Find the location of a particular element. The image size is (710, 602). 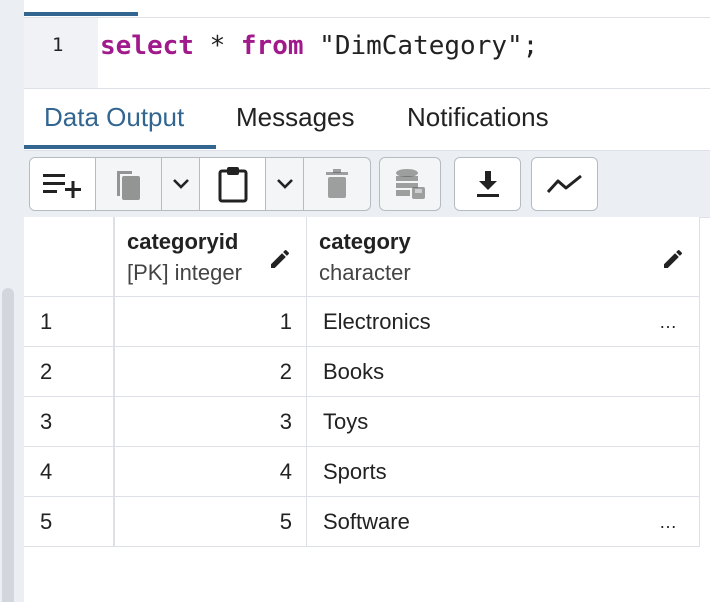

cell-category: Sports is located at coordinates (503, 472).